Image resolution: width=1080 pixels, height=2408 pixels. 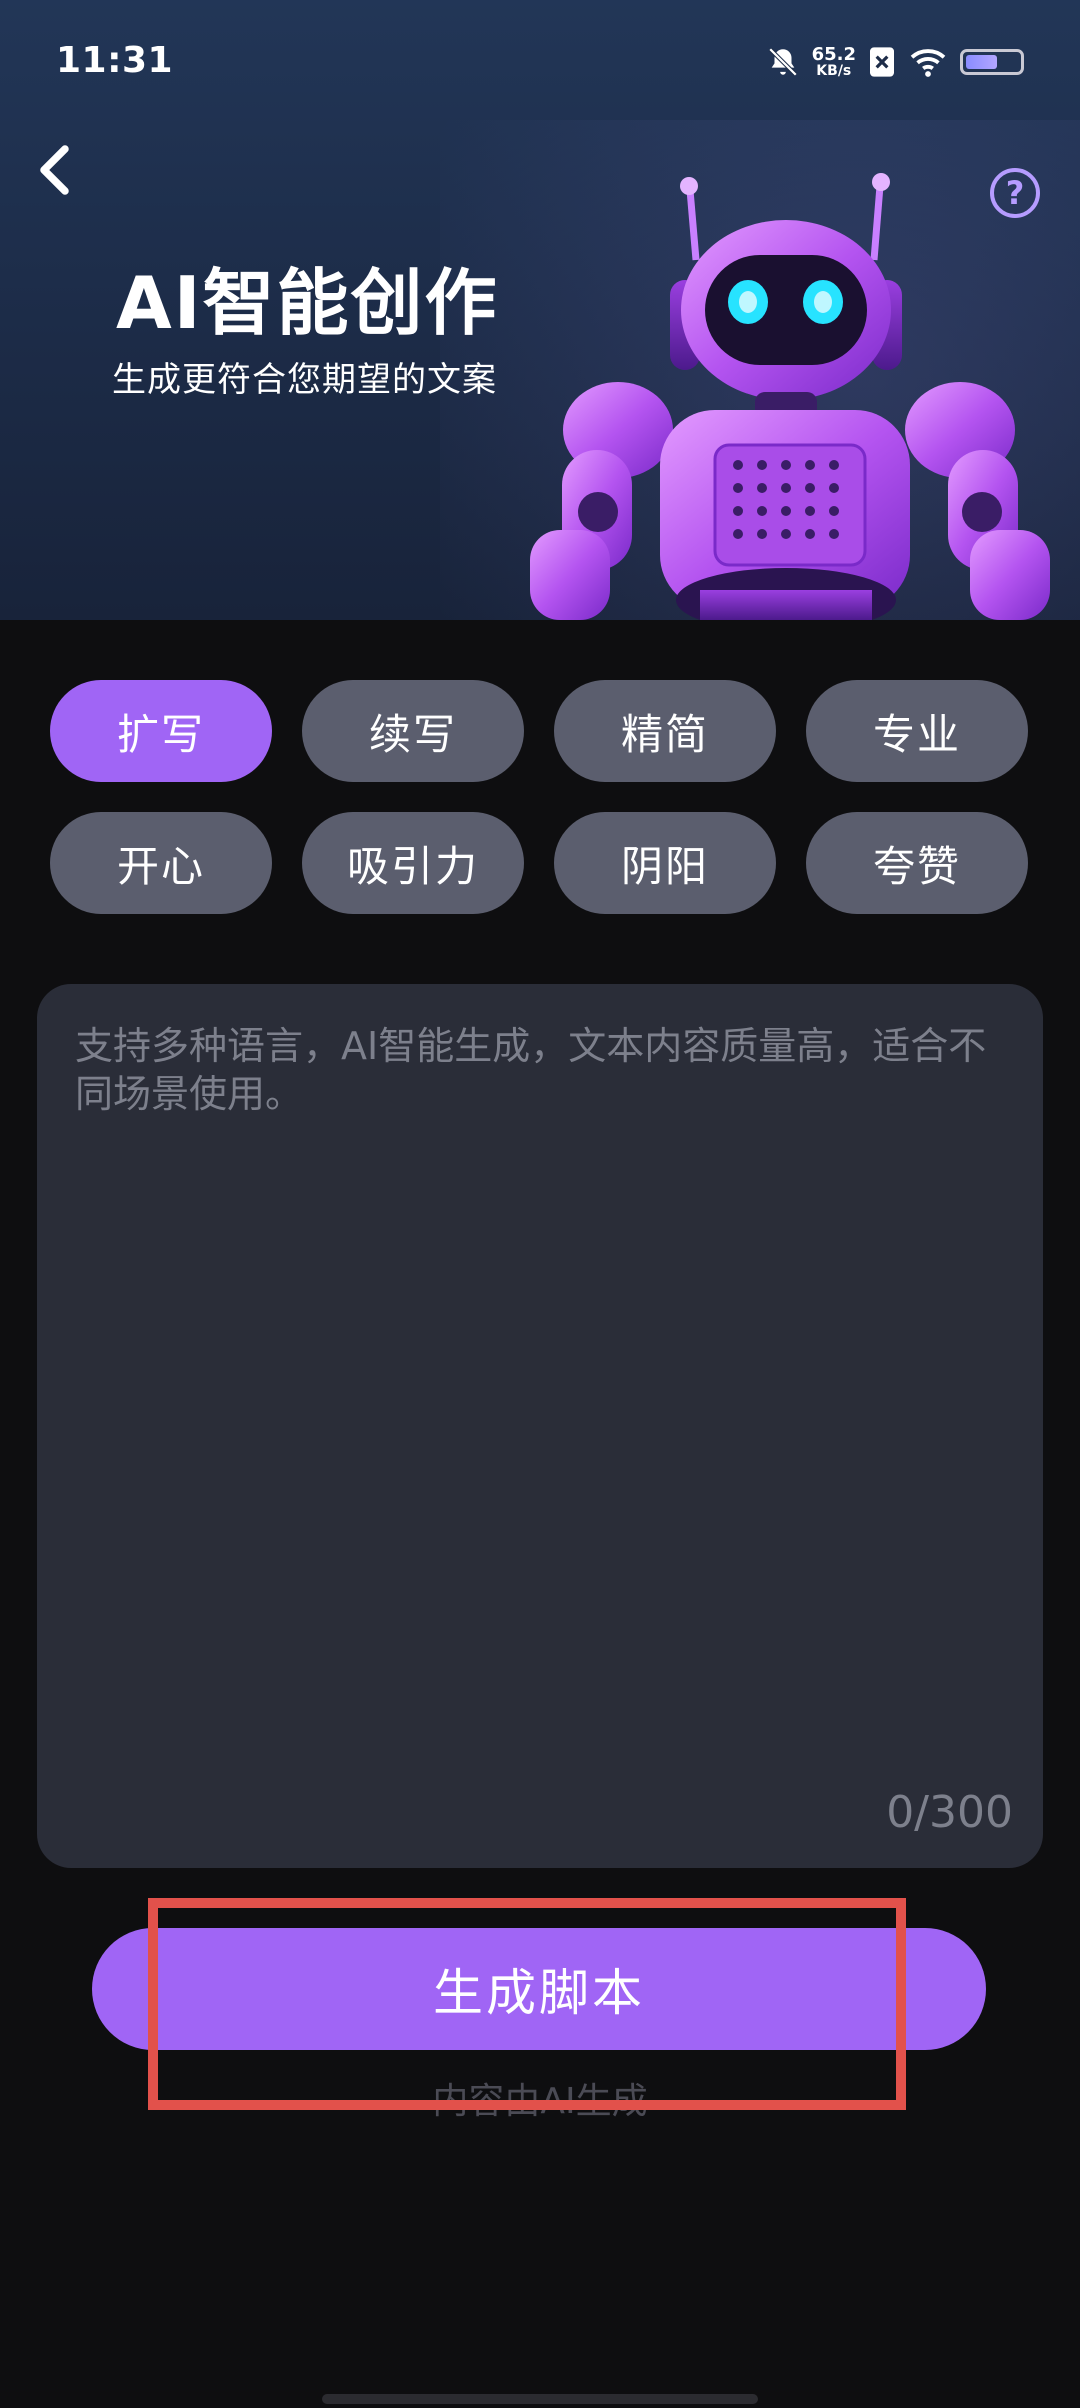 What do you see at coordinates (161, 863) in the screenshot?
I see `chip-happy: 开心` at bounding box center [161, 863].